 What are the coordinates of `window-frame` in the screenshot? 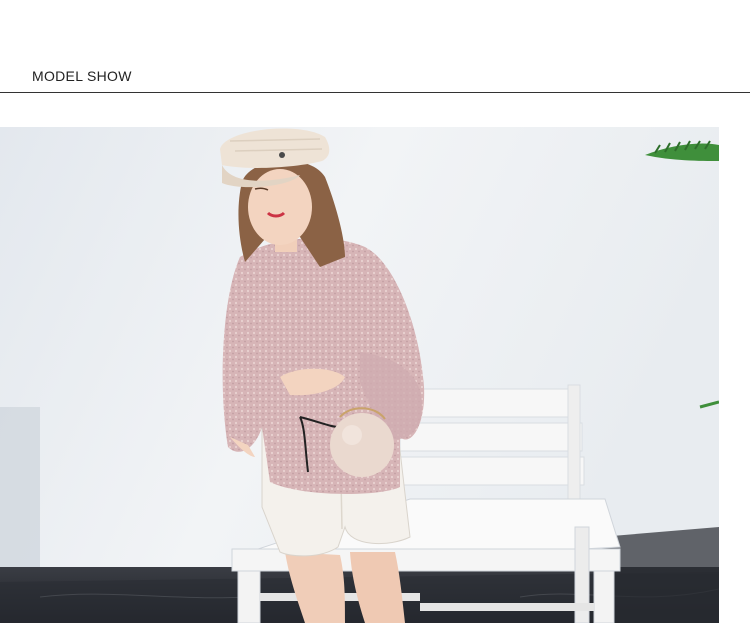 It's located at (20, 492).